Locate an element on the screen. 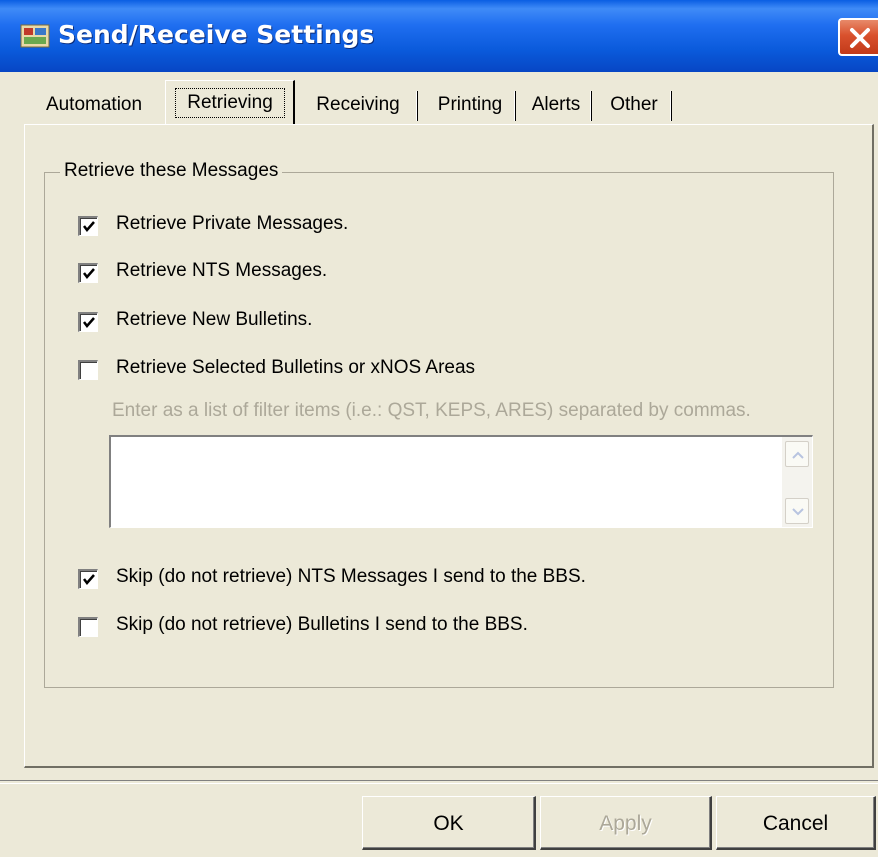 Image resolution: width=878 pixels, height=857 pixels. tab-label: Printing is located at coordinates (470, 104).